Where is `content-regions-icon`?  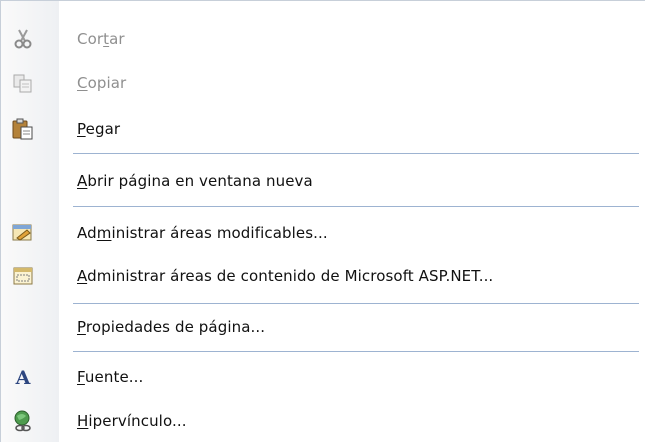 content-regions-icon is located at coordinates (23, 276).